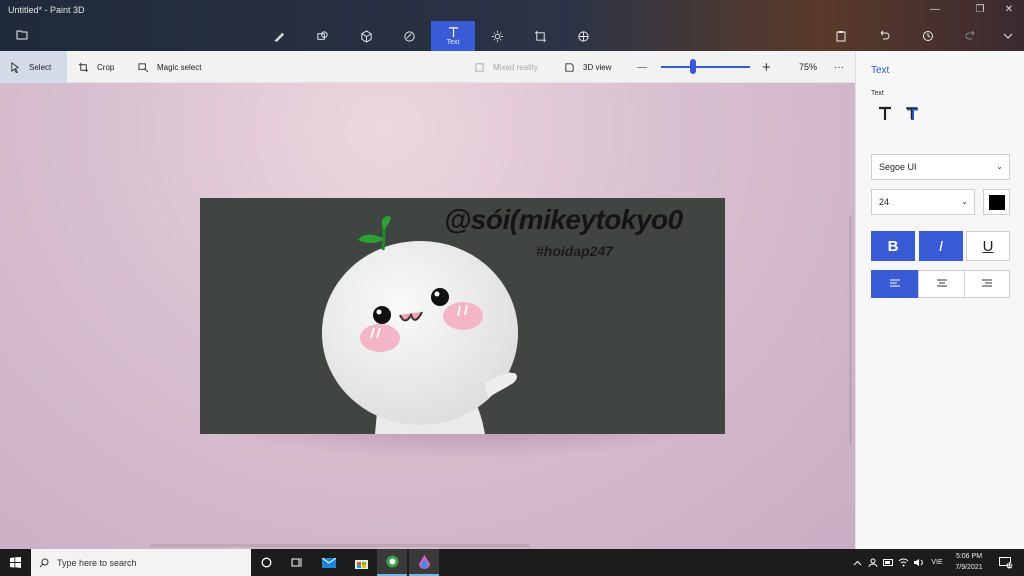 The width and height of the screenshot is (1024, 576). Describe the element at coordinates (574, 251) in the screenshot. I see `canvas-text-hashtag: #hoidap247` at that location.